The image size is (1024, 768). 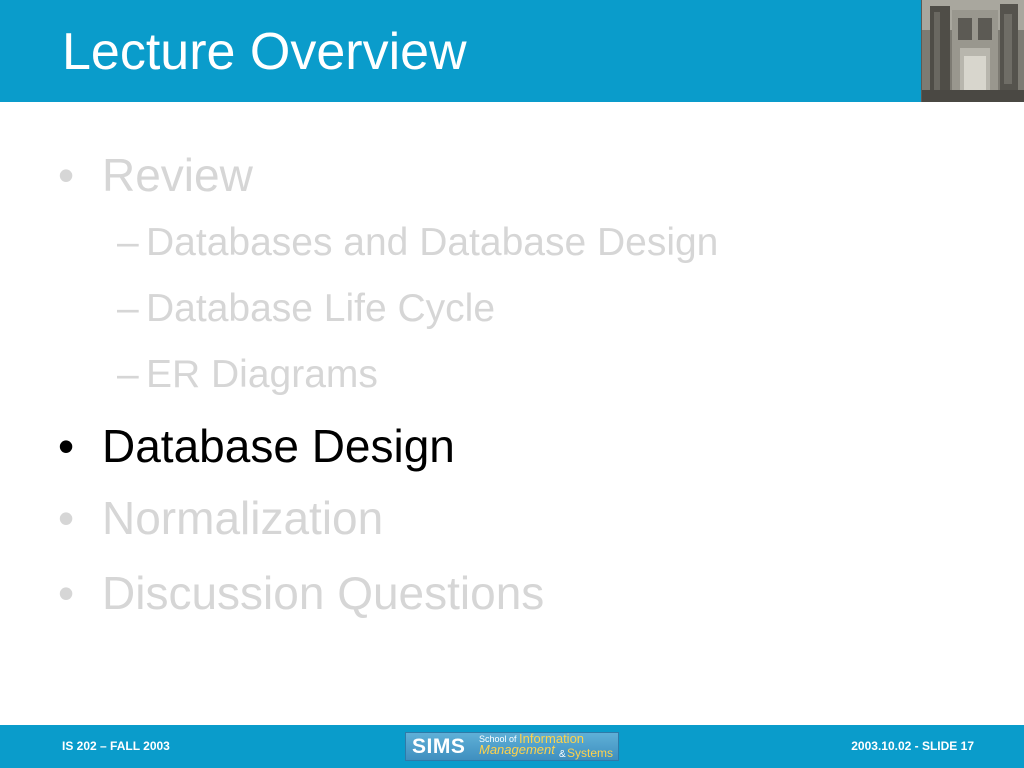 What do you see at coordinates (590, 753) in the screenshot?
I see `logo-systems: Systems` at bounding box center [590, 753].